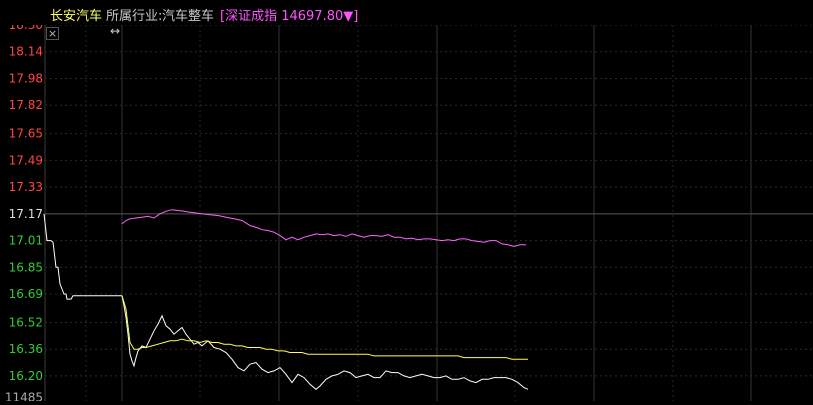 This screenshot has width=813, height=405. I want to click on y-tick-label-4: 17.65, so click(26, 134).